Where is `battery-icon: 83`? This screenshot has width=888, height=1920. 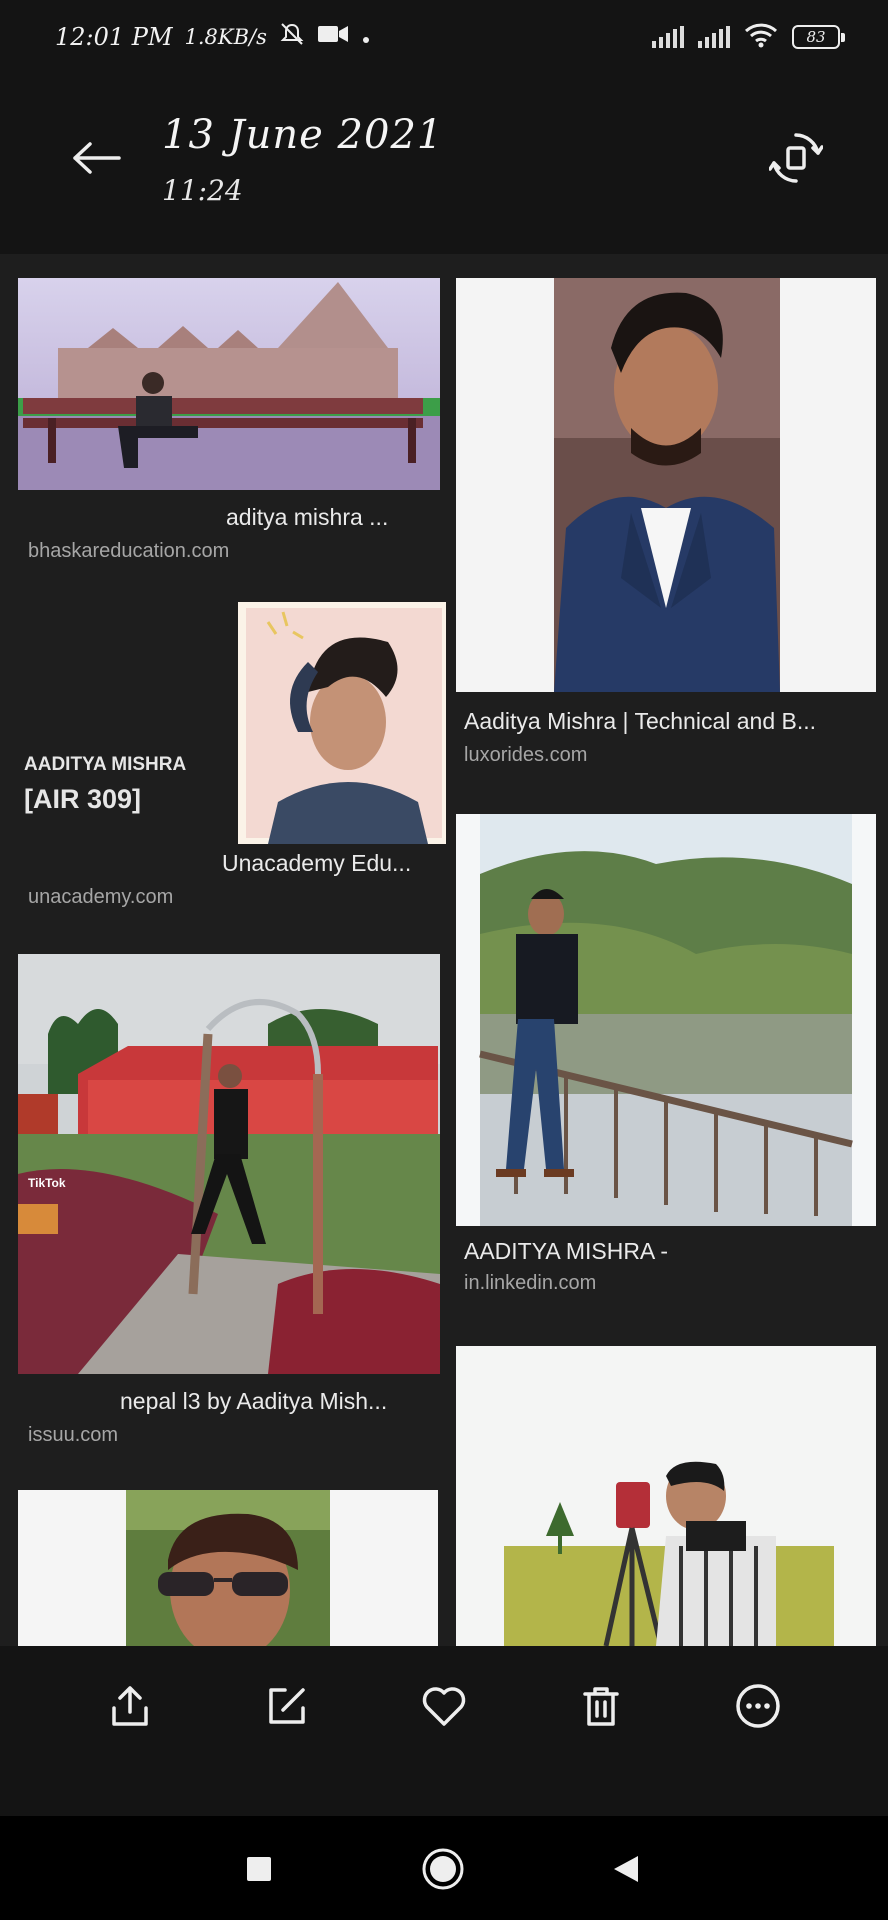 battery-icon: 83 is located at coordinates (818, 37).